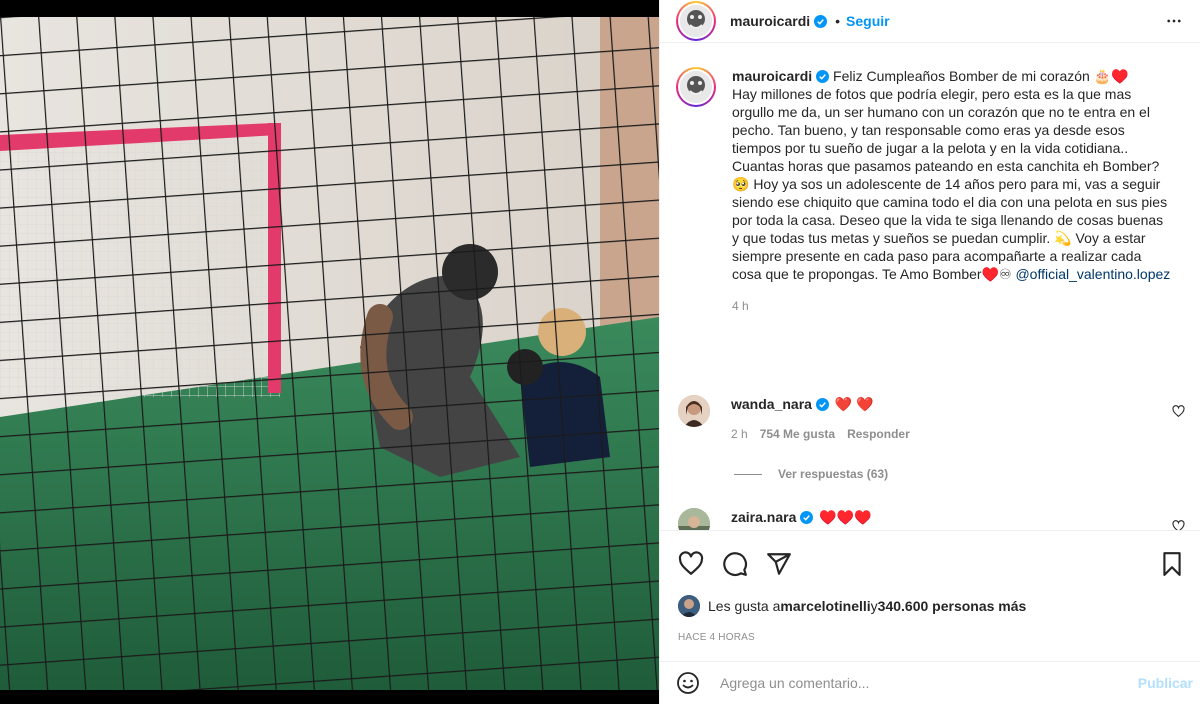  Describe the element at coordinates (930, 565) in the screenshot. I see `action-bar` at that location.